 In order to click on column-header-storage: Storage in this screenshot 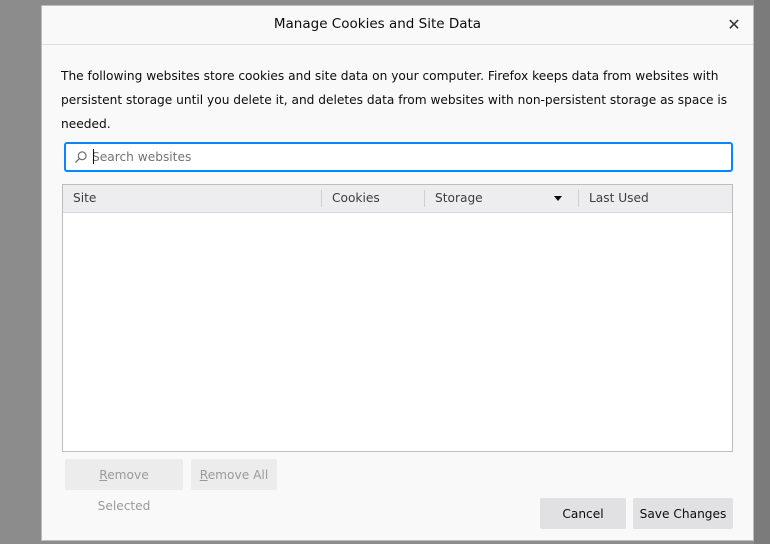, I will do `click(490, 198)`.